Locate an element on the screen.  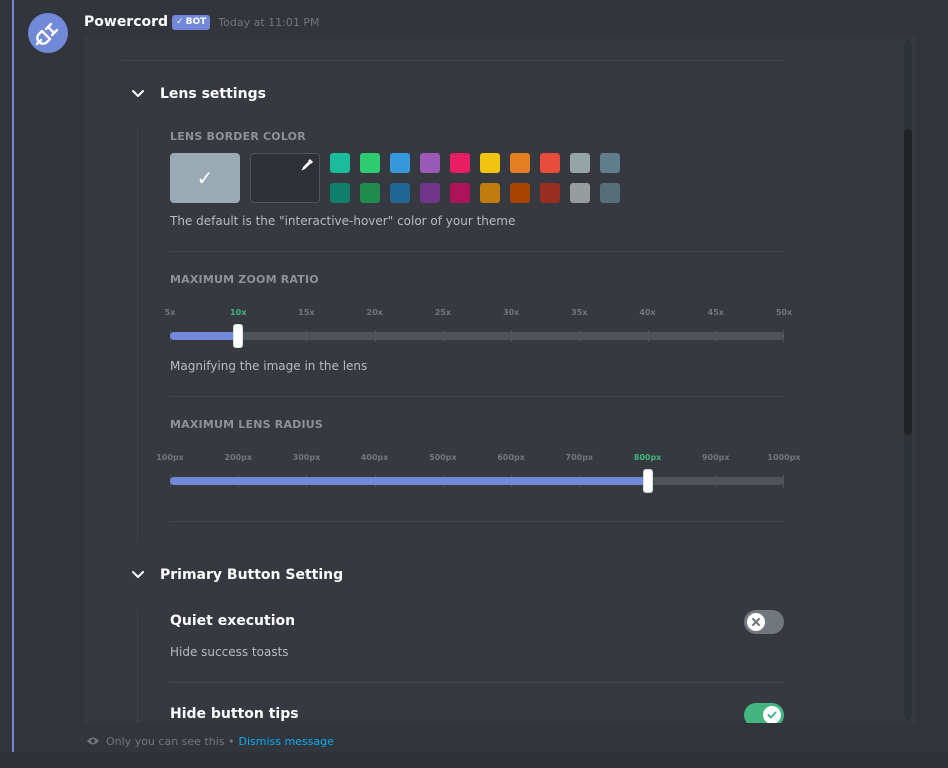
quiet-execution-description: Hide success toasts is located at coordinates (229, 652).